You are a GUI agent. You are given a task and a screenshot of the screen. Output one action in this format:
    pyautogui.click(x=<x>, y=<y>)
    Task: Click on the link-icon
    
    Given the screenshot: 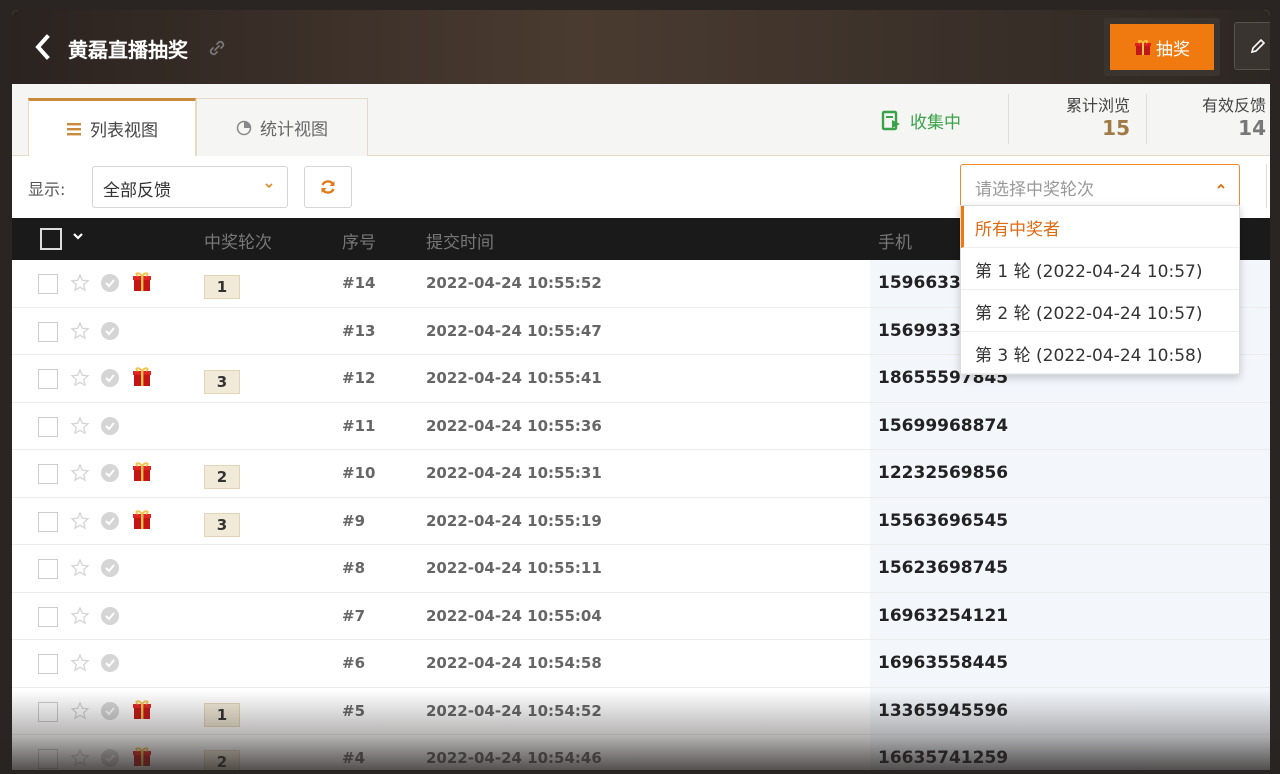 What is the action you would take?
    pyautogui.click(x=217, y=48)
    